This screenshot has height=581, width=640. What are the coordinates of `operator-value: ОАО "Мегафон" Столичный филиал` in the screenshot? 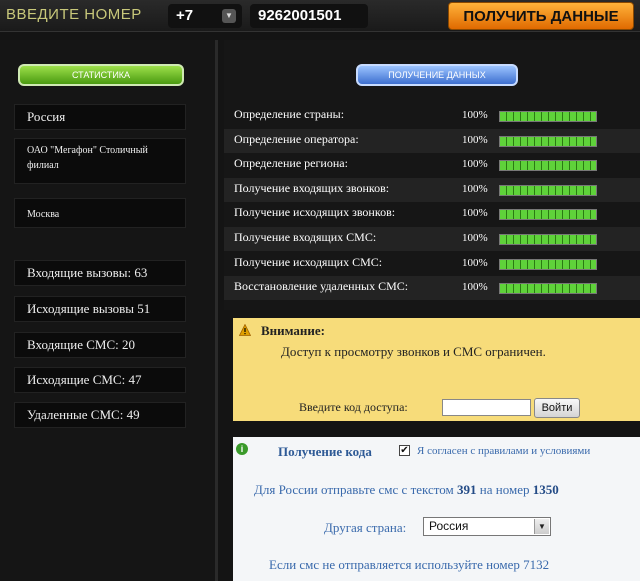 It's located at (87, 158).